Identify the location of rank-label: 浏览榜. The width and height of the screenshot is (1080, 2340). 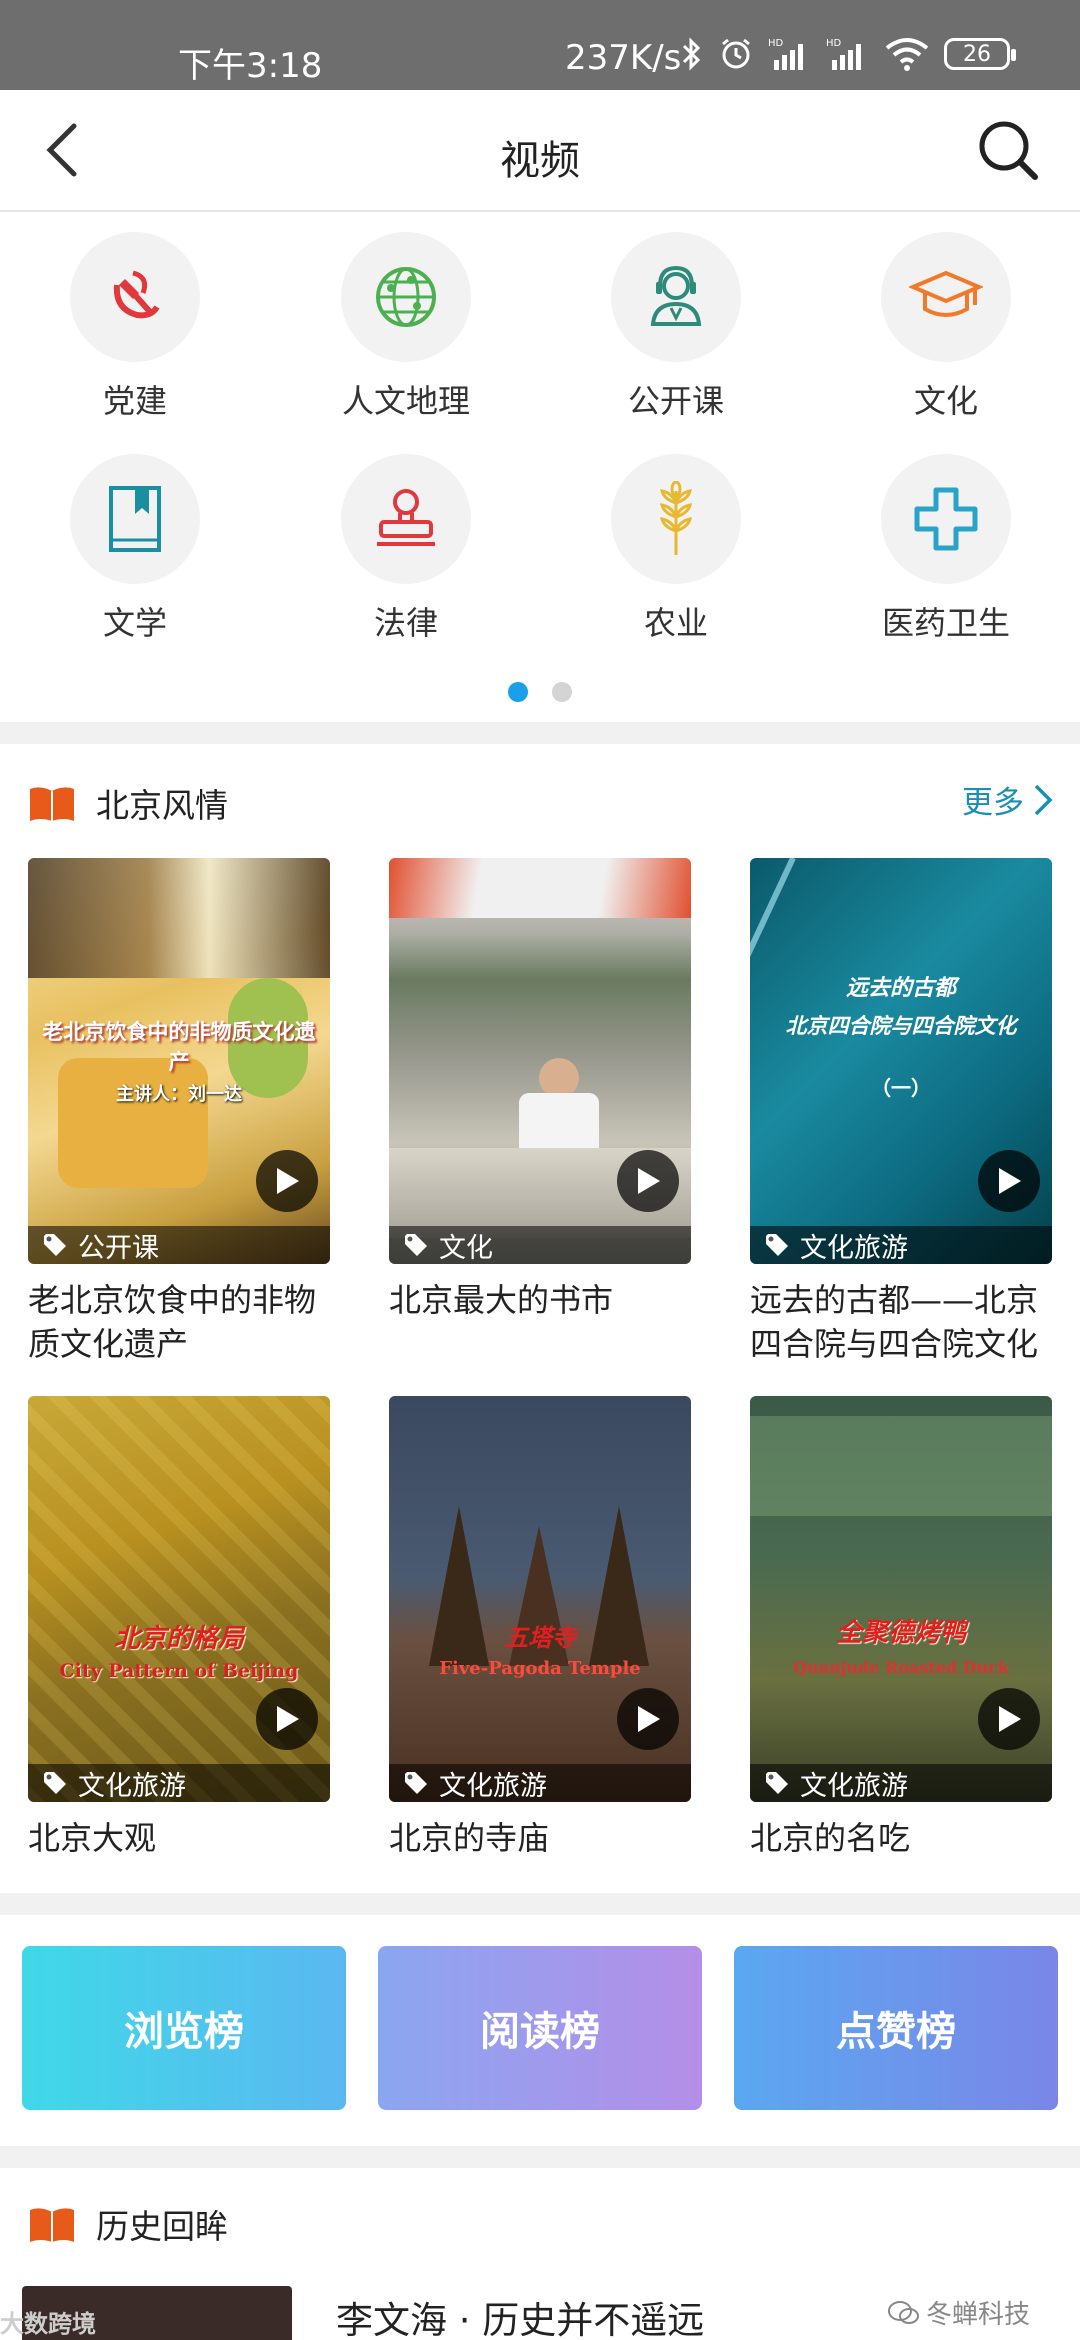
(184, 2032).